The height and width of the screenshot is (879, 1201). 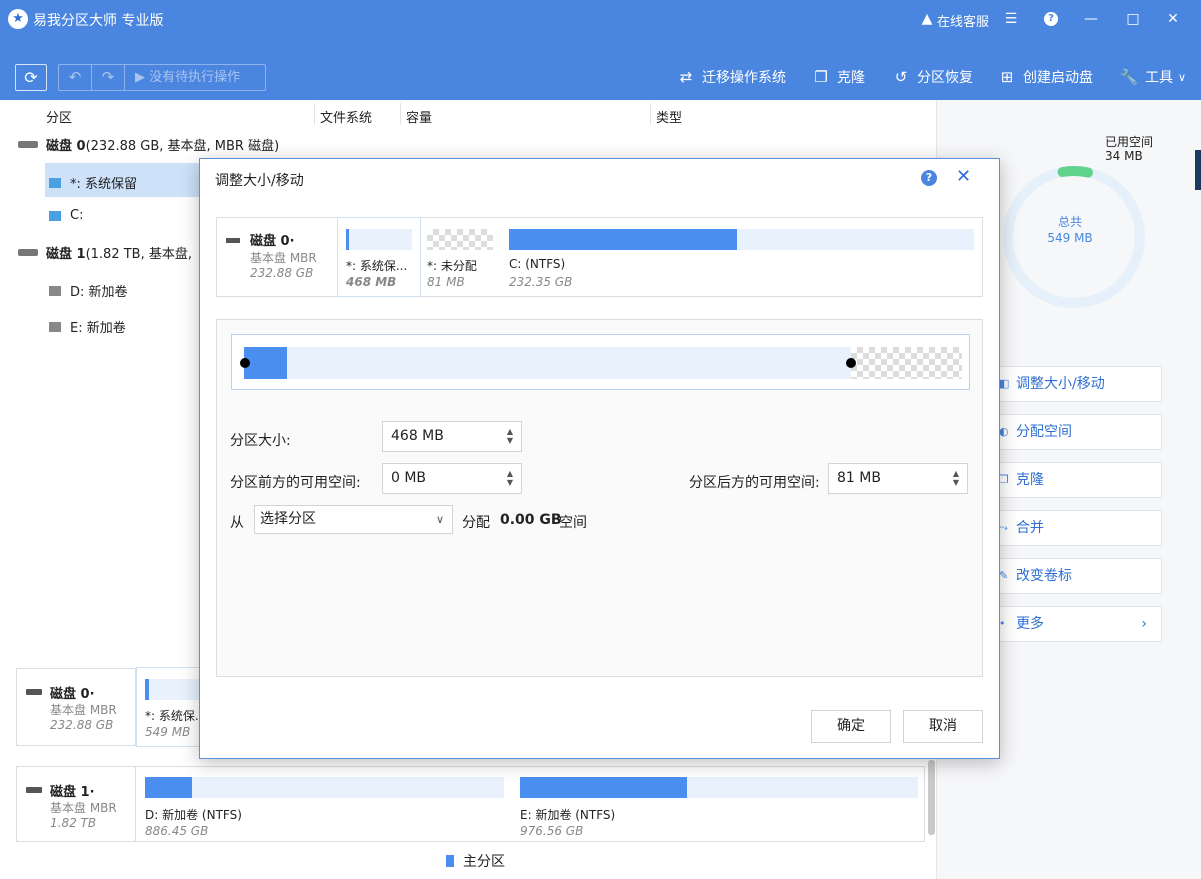 I want to click on create-bootable-button: ⊞ 创建启动盘, so click(x=1045, y=77).